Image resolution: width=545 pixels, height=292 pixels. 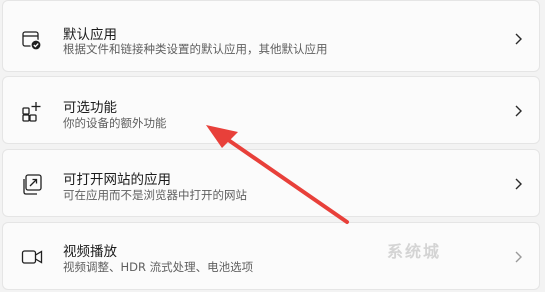 I want to click on optional-features-description: 你的设备的额外功能, so click(x=115, y=123).